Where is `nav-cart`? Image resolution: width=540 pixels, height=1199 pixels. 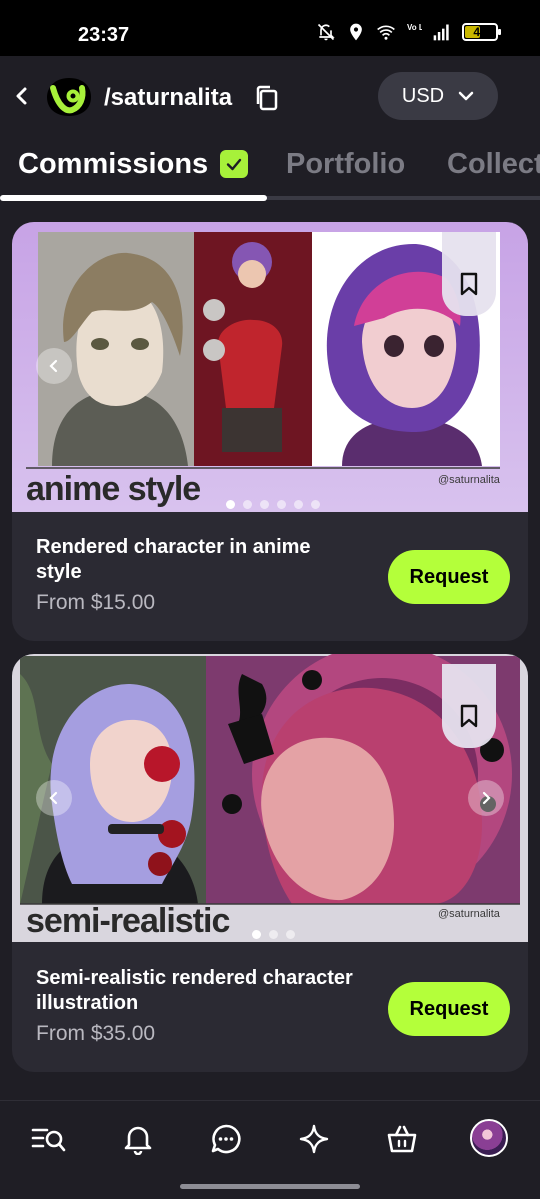
nav-cart is located at coordinates (402, 1139).